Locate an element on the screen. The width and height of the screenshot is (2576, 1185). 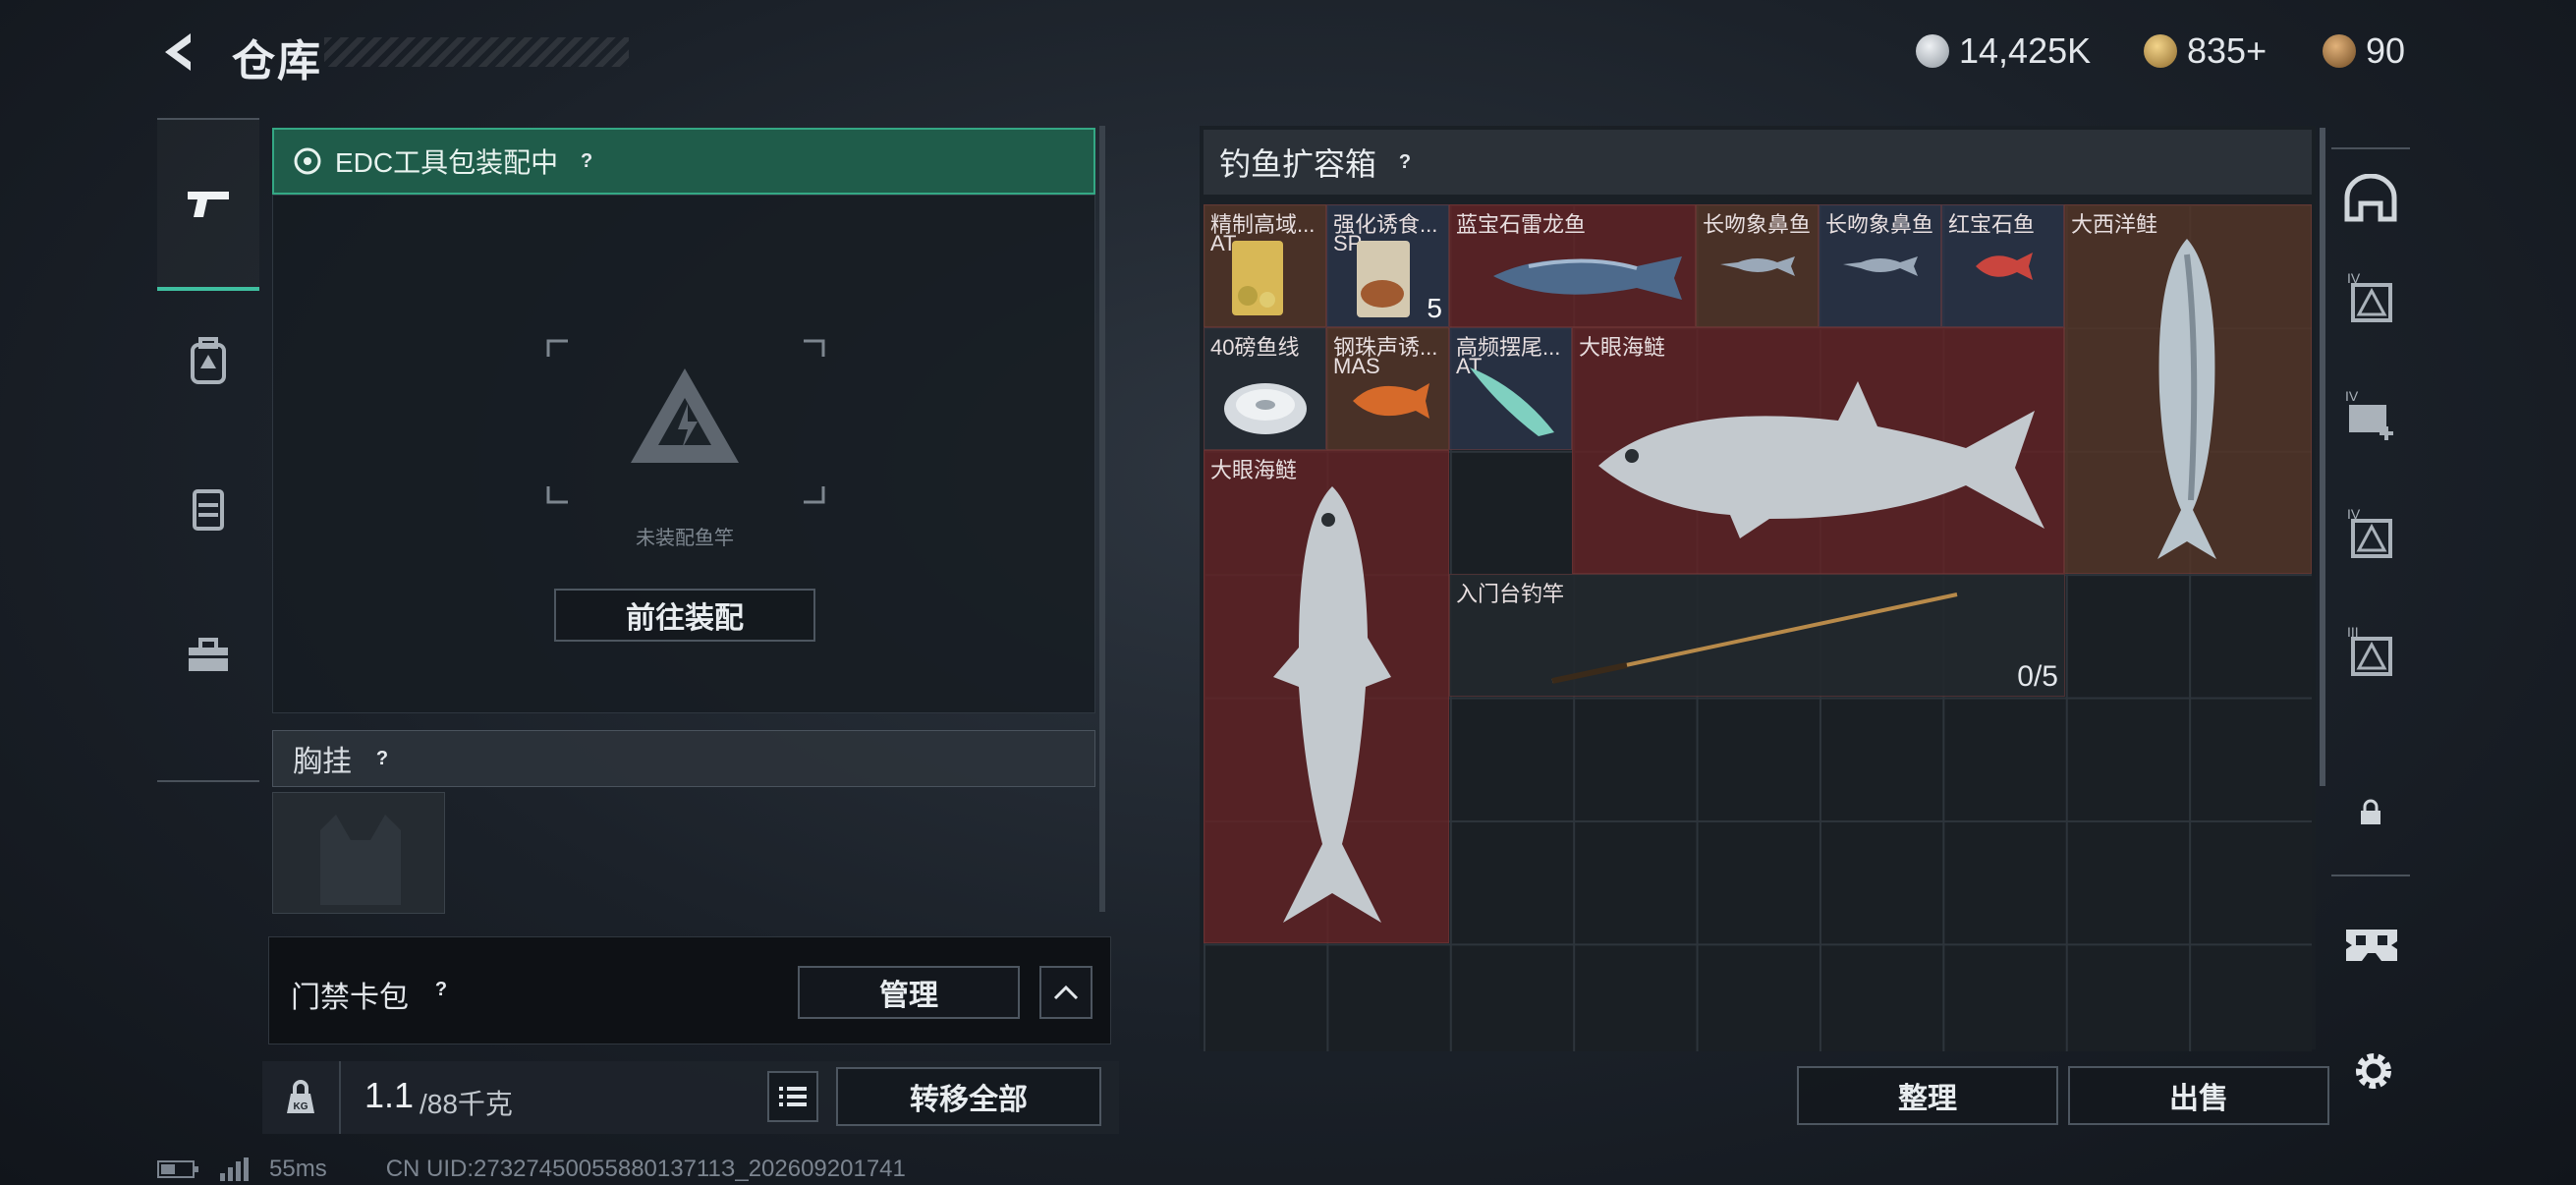
backpack-icon is located at coordinates (208, 361).